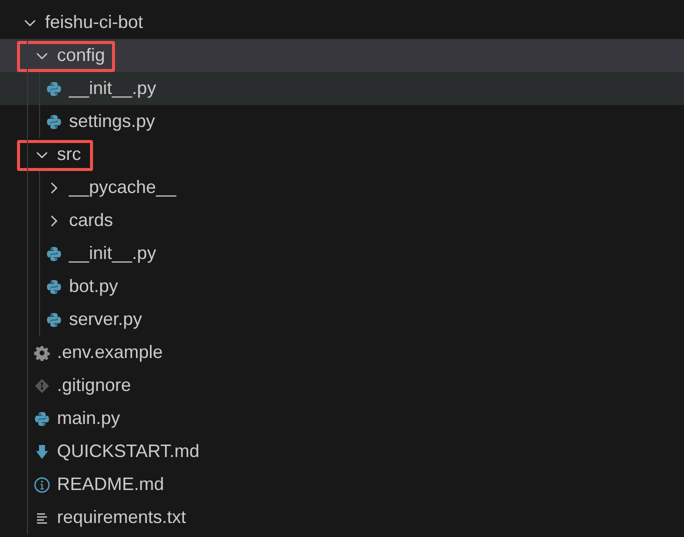 Image resolution: width=684 pixels, height=537 pixels. I want to click on file-name: main.py, so click(88, 418).